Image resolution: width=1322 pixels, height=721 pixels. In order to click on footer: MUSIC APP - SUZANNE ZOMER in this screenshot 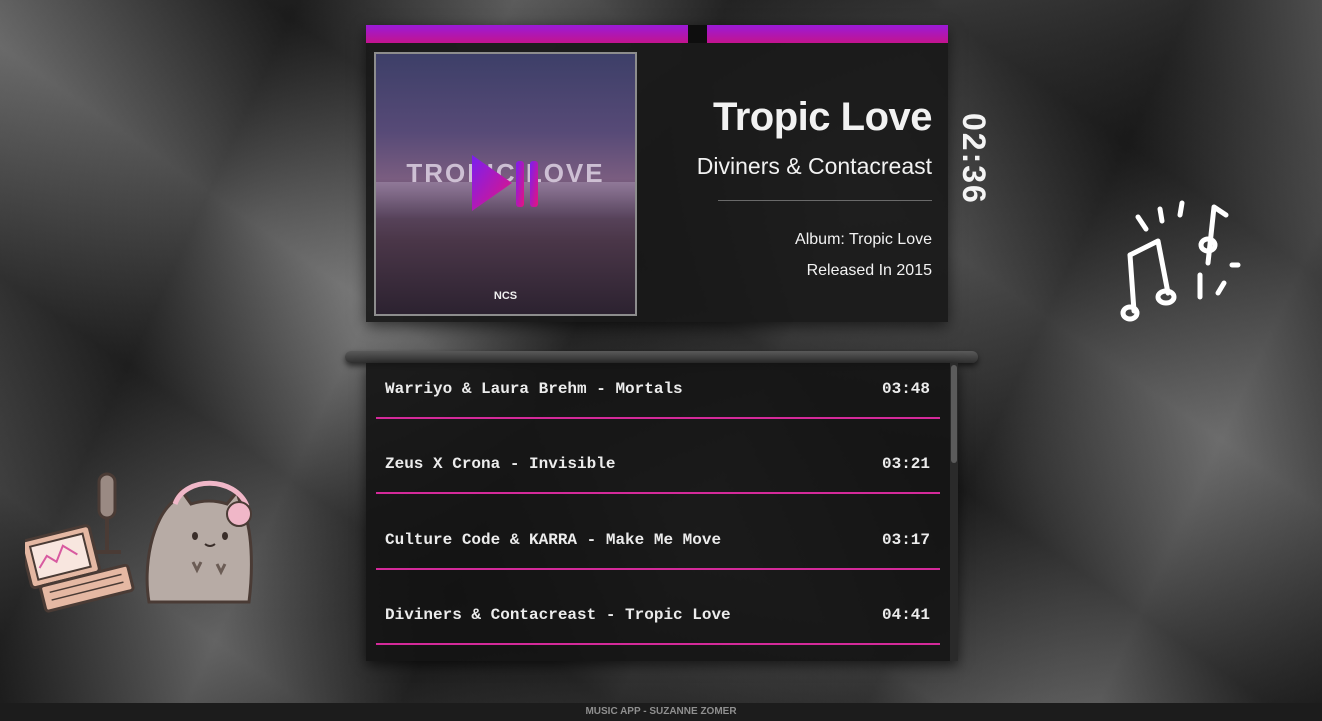, I will do `click(661, 712)`.